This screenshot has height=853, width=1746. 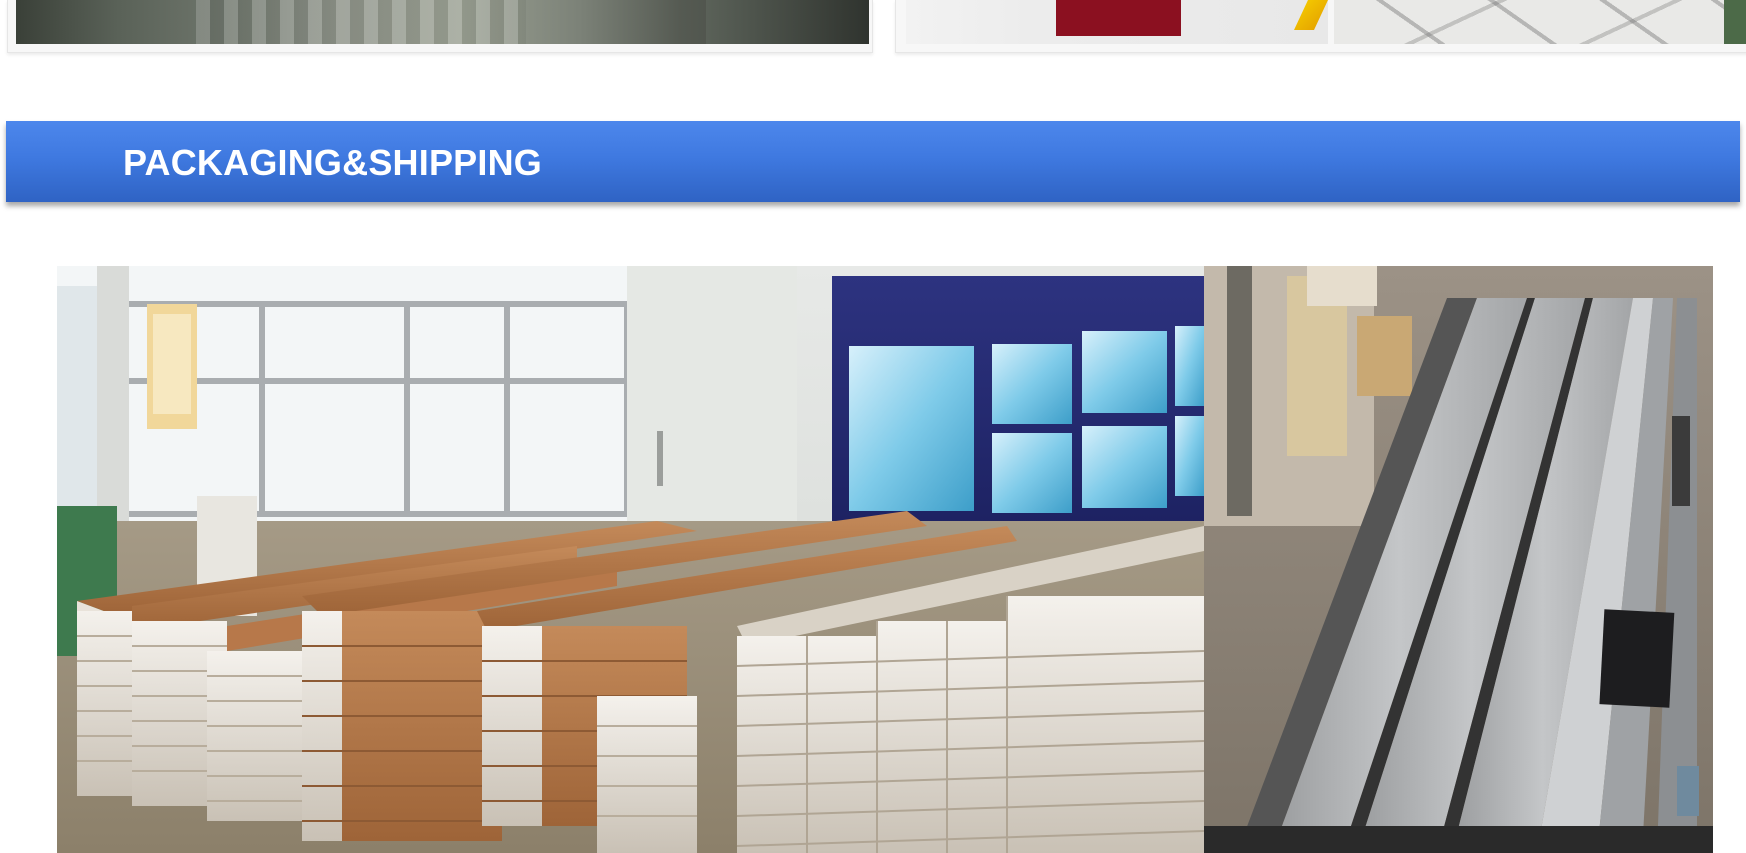 What do you see at coordinates (332, 162) in the screenshot?
I see `section-title: PACKAGING&SHIPPING` at bounding box center [332, 162].